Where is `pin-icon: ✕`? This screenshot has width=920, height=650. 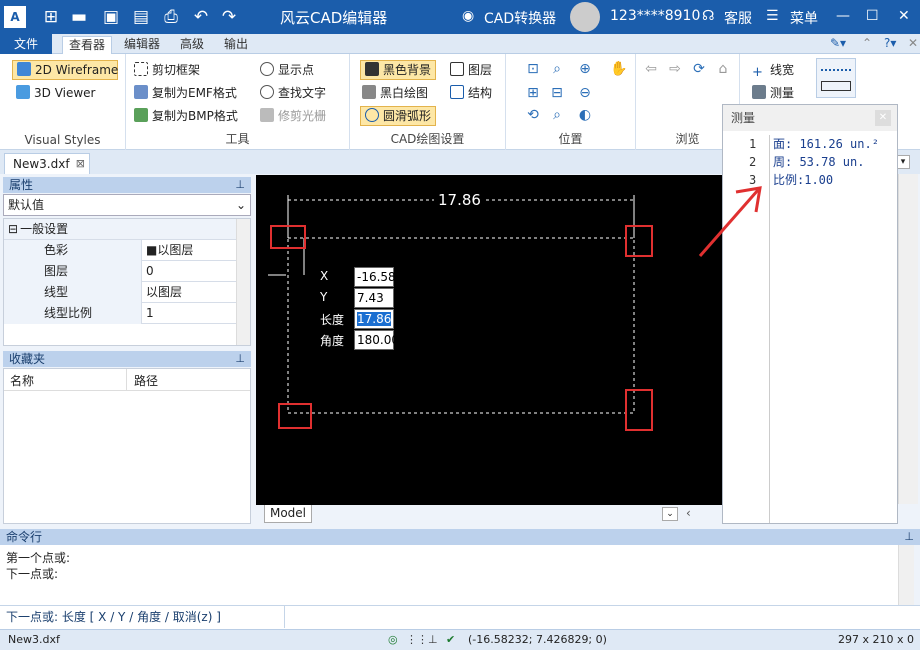
pin-icon: ✕ is located at coordinates (913, 43).